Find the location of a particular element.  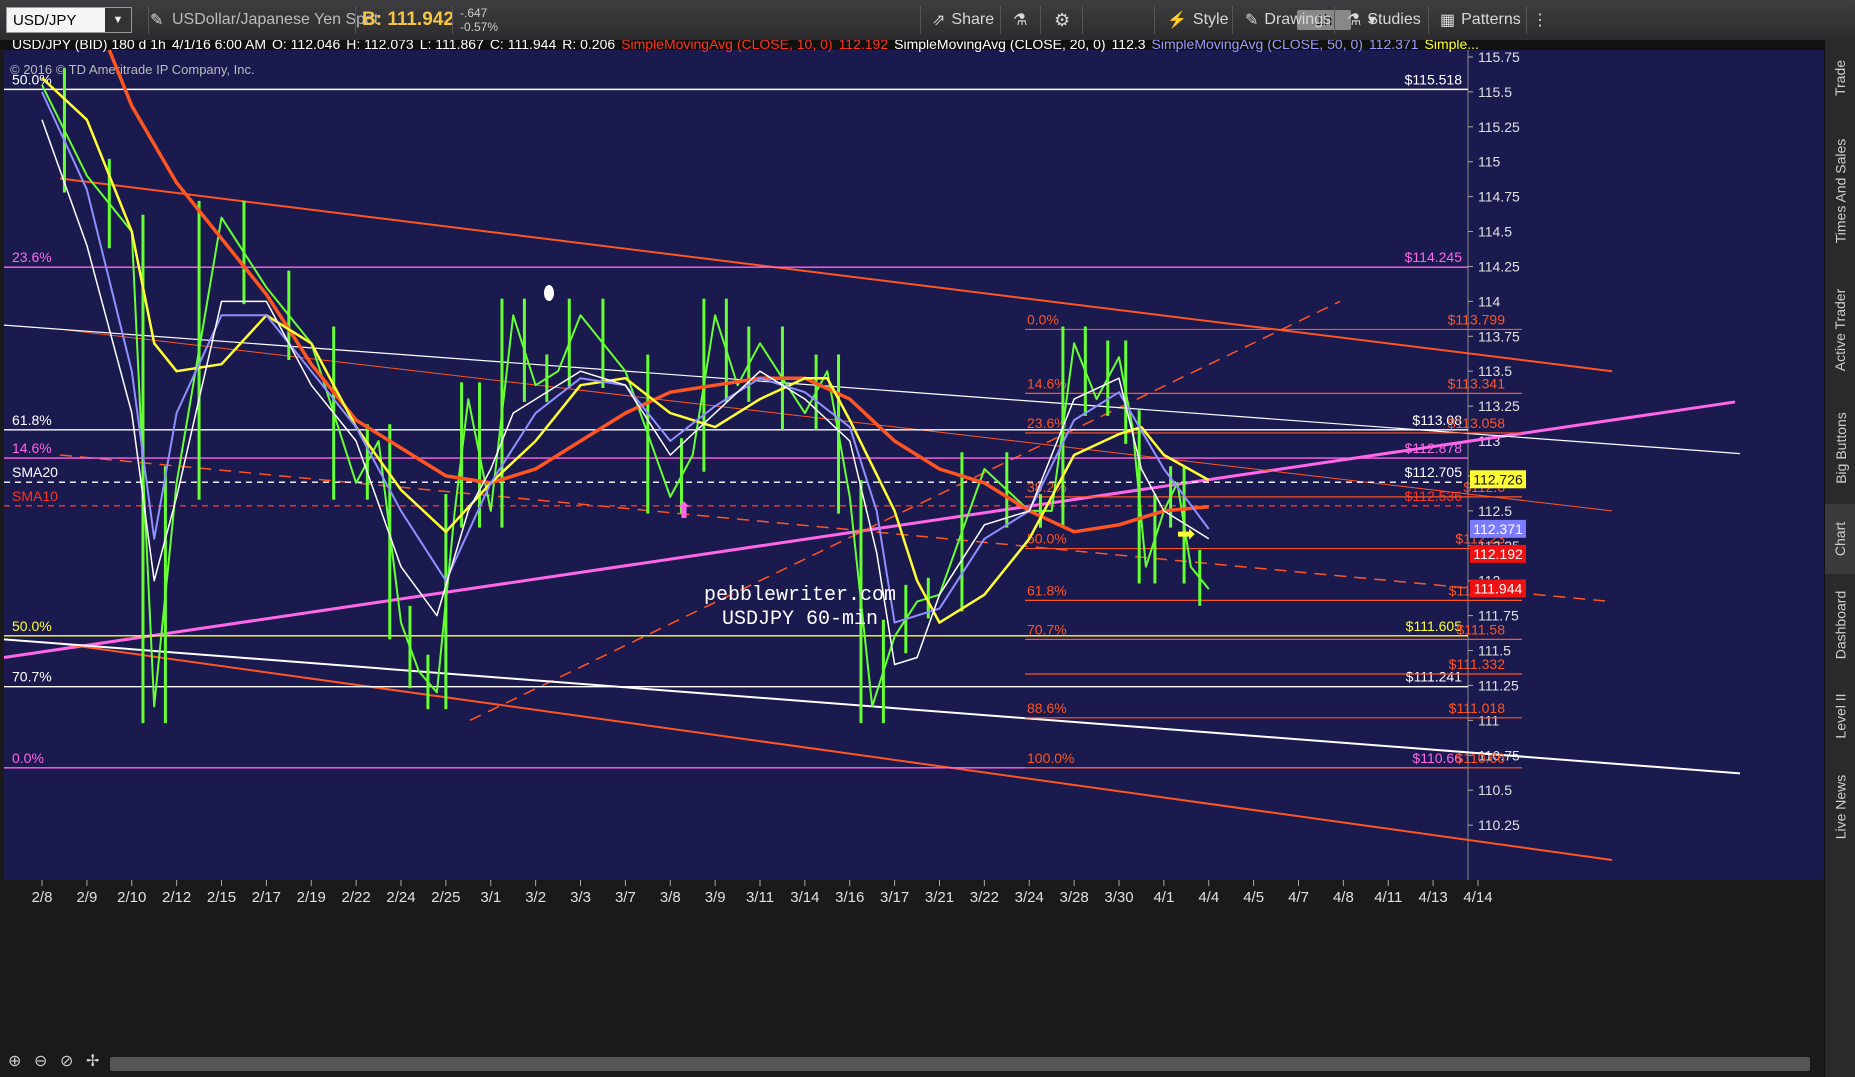

x-tick-label: 3/17 is located at coordinates (894, 897).